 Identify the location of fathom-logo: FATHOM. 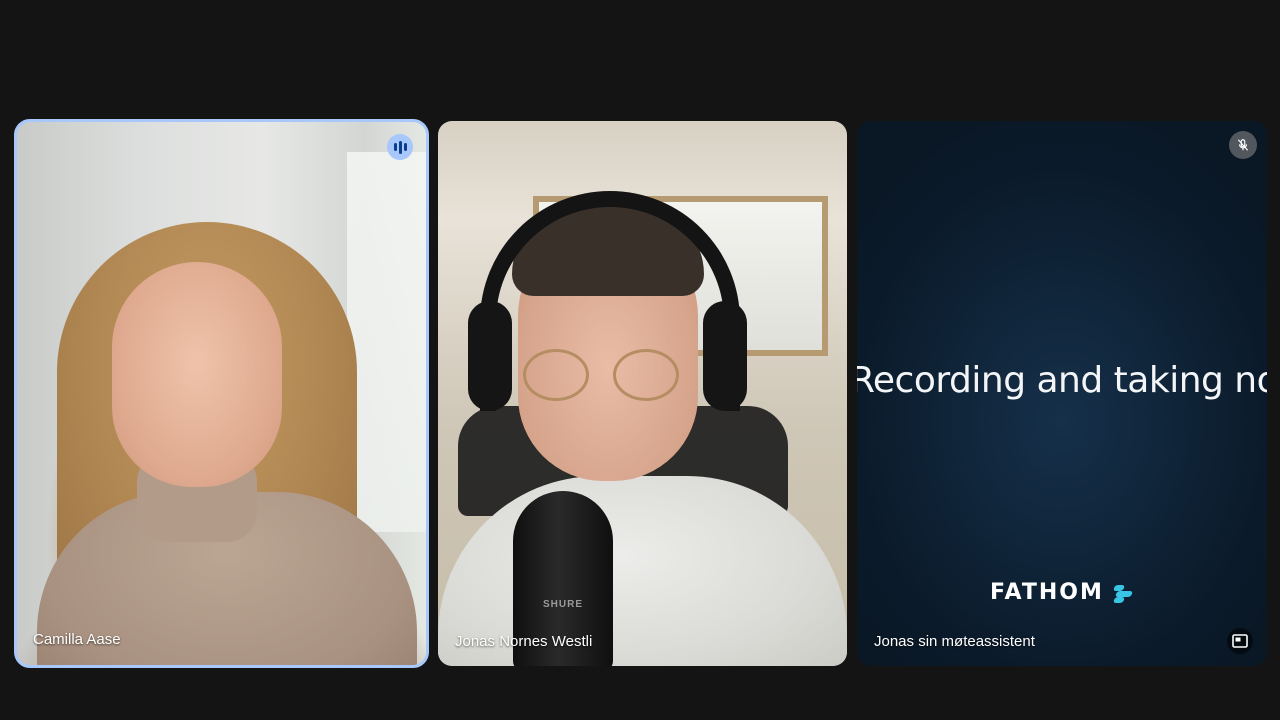
(1062, 592).